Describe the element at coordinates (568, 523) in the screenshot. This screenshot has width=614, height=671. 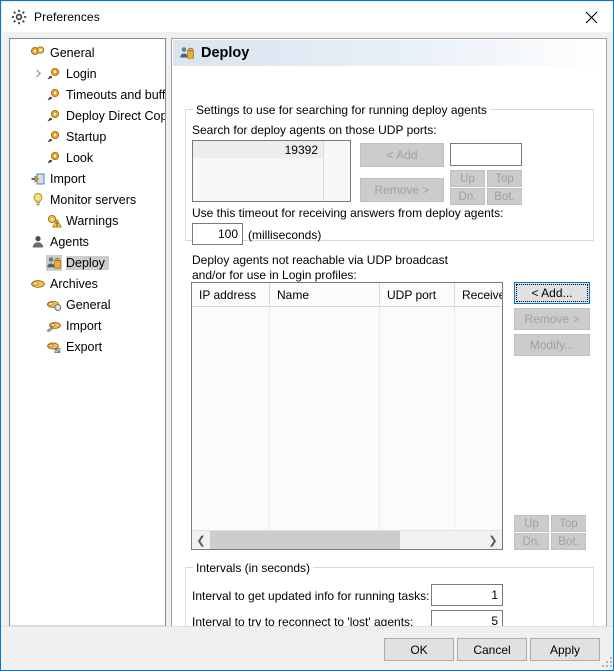
I see `agent-move-top-button: Top` at that location.